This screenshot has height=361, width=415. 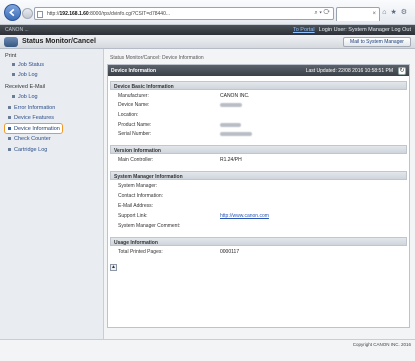 What do you see at coordinates (138, 186) in the screenshot?
I see `system-manager-label: System Manager:` at bounding box center [138, 186].